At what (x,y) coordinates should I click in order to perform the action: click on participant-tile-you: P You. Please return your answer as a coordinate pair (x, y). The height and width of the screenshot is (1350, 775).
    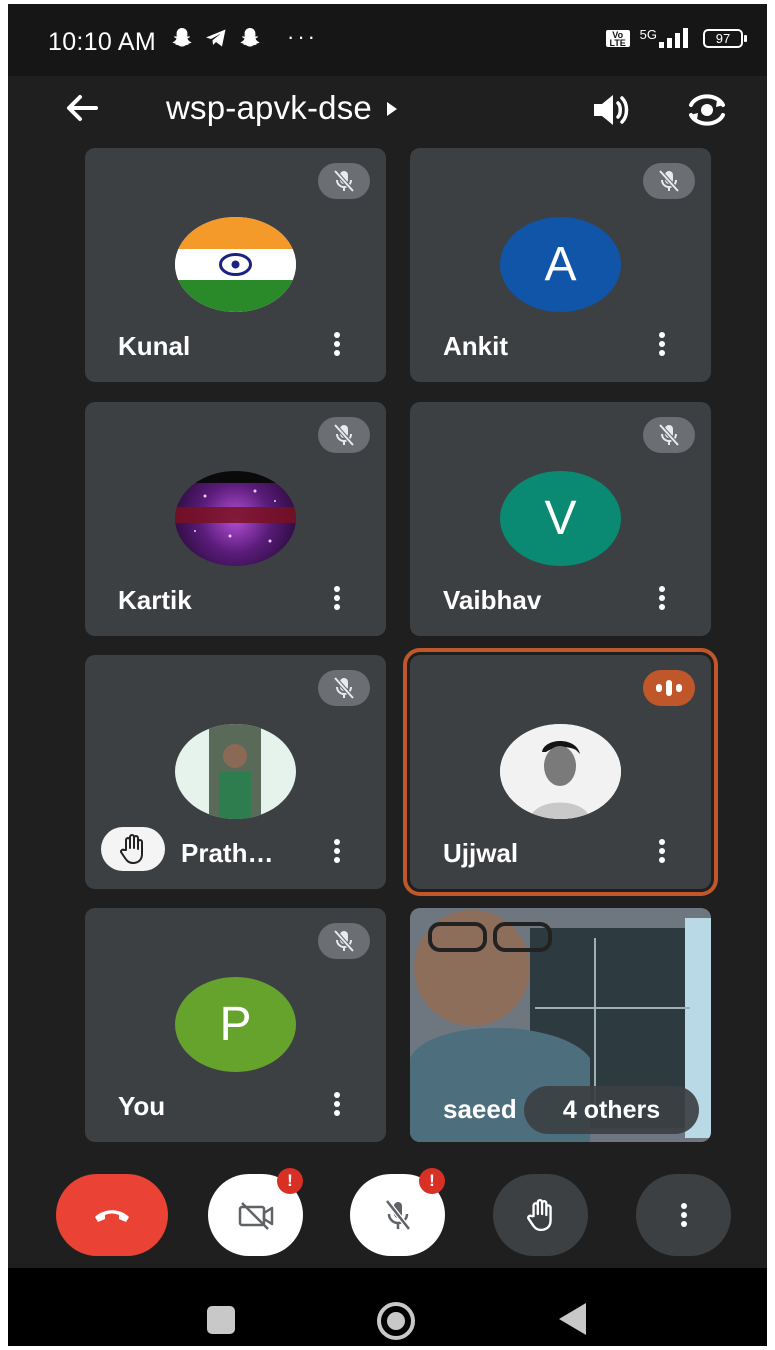
    Looking at the image, I should click on (235, 1025).